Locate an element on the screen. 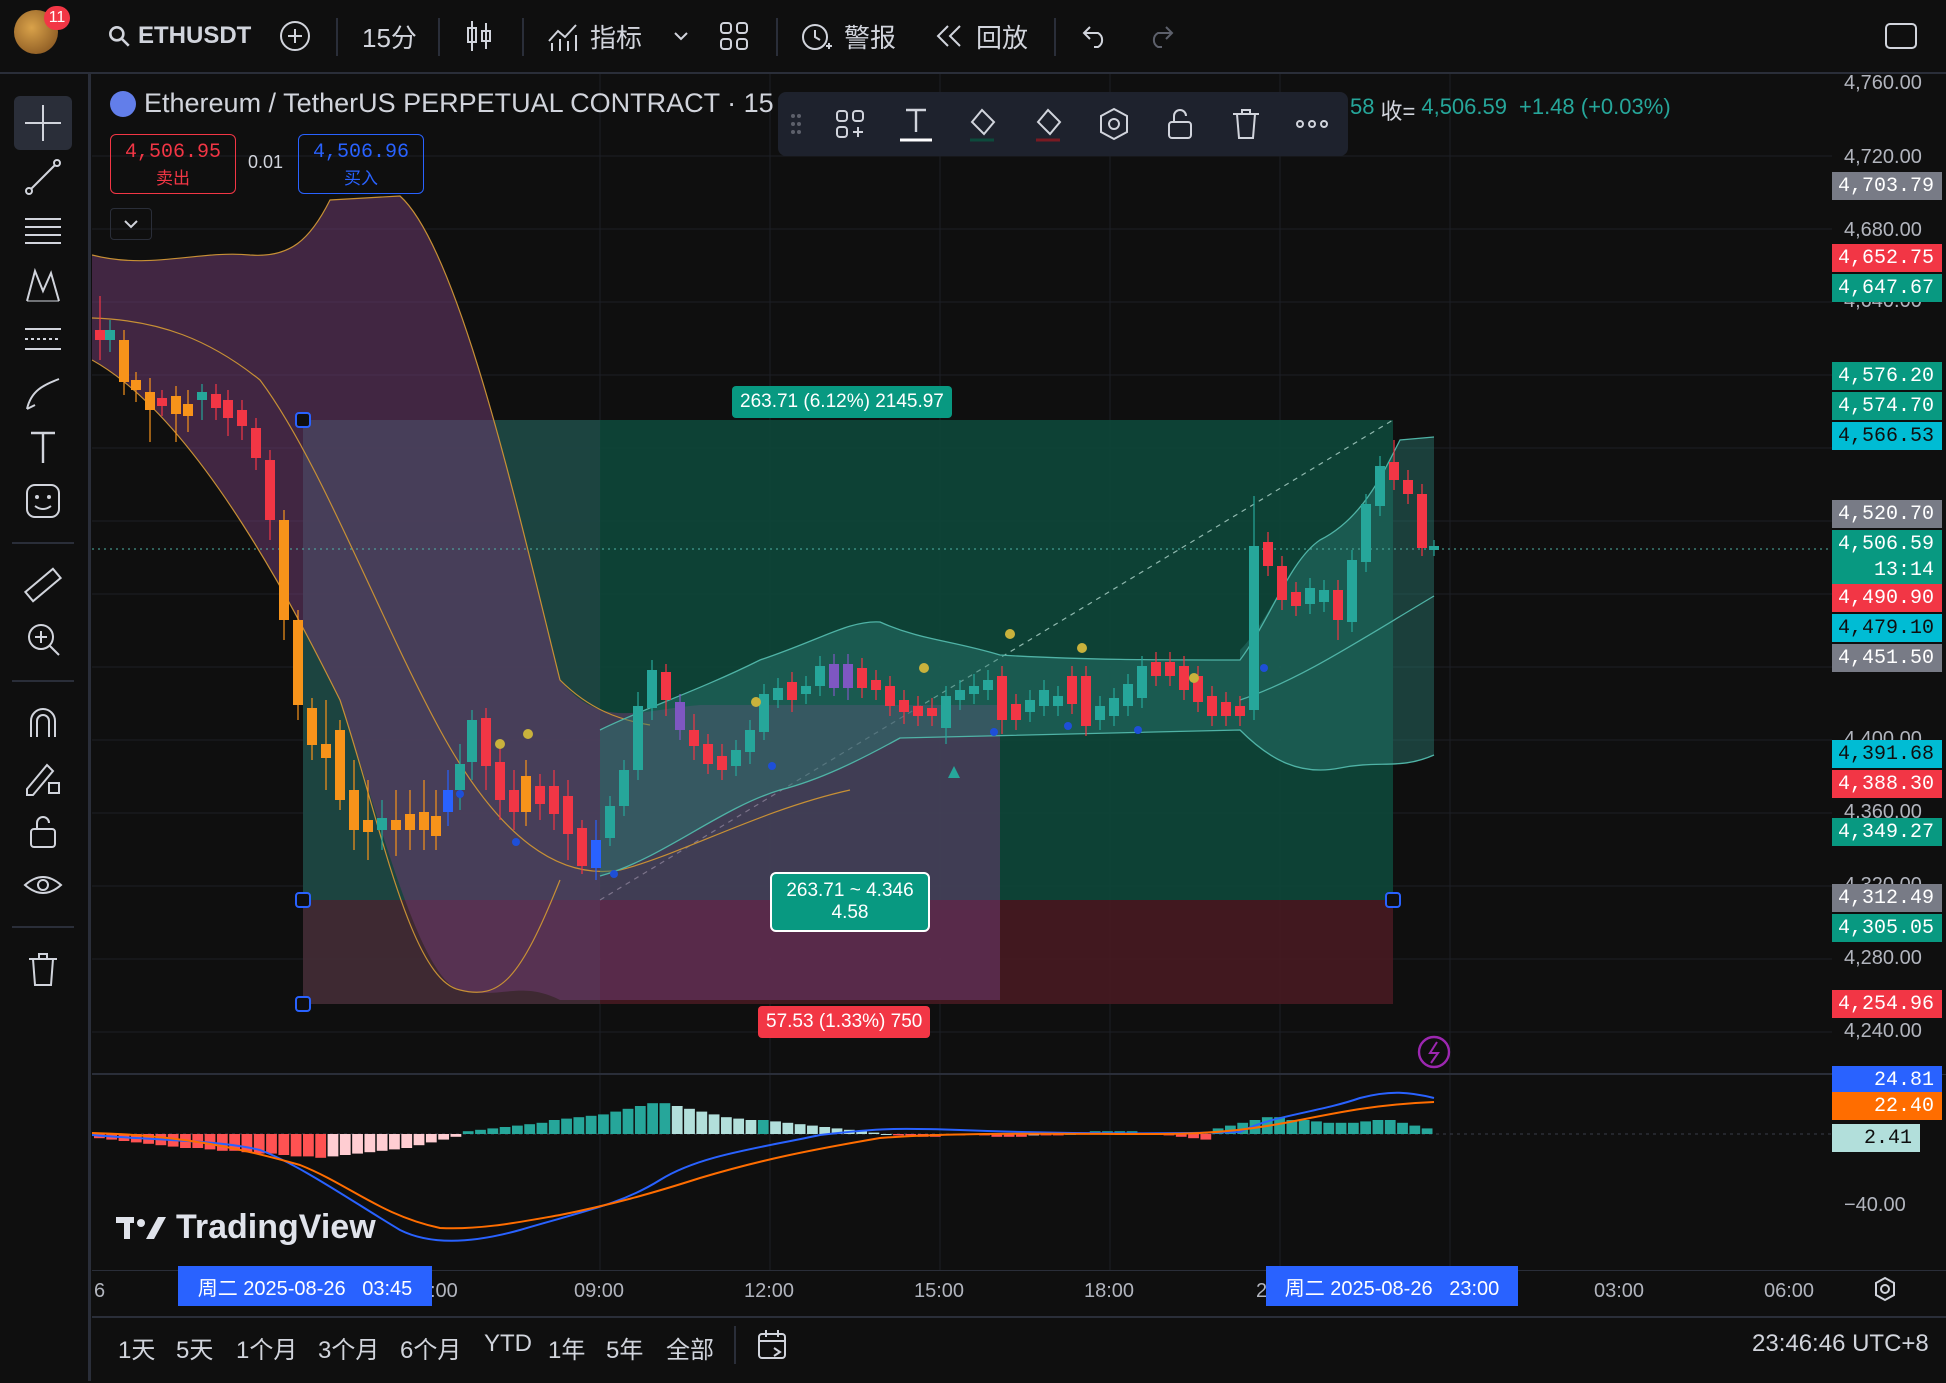 Image resolution: width=1946 pixels, height=1383 pixels. stop-color-button is located at coordinates (1048, 124).